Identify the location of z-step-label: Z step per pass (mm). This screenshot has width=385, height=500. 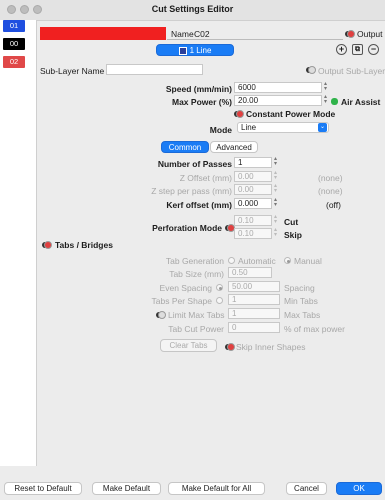
(191, 191).